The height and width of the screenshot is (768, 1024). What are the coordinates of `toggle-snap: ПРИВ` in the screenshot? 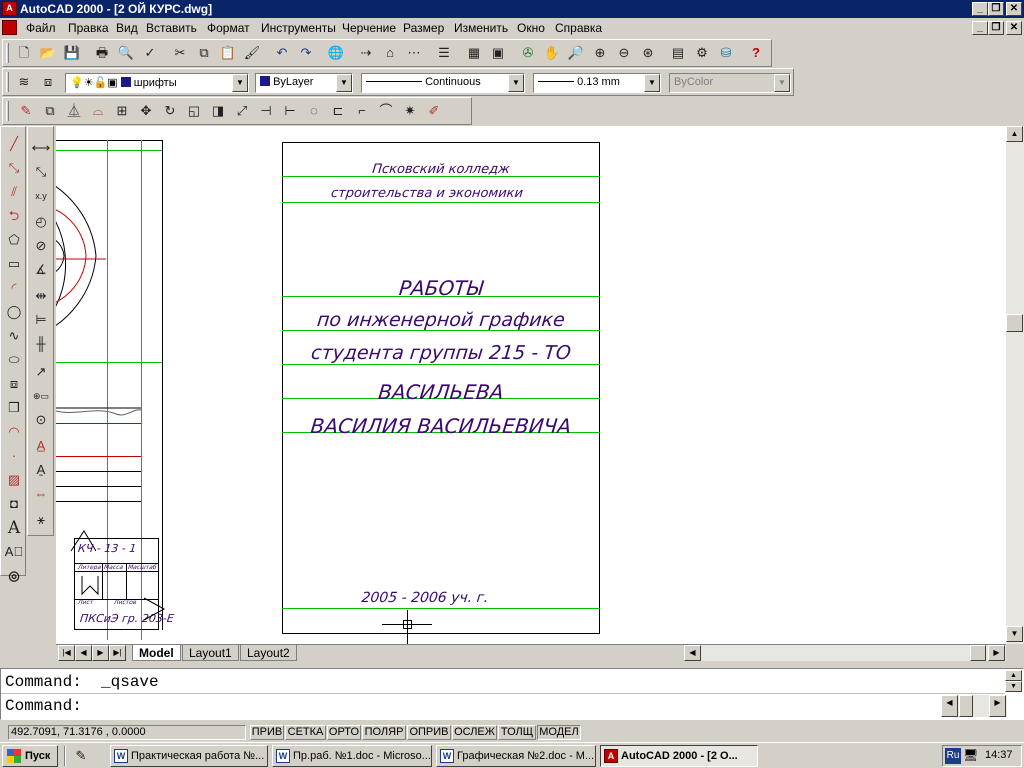 It's located at (267, 732).